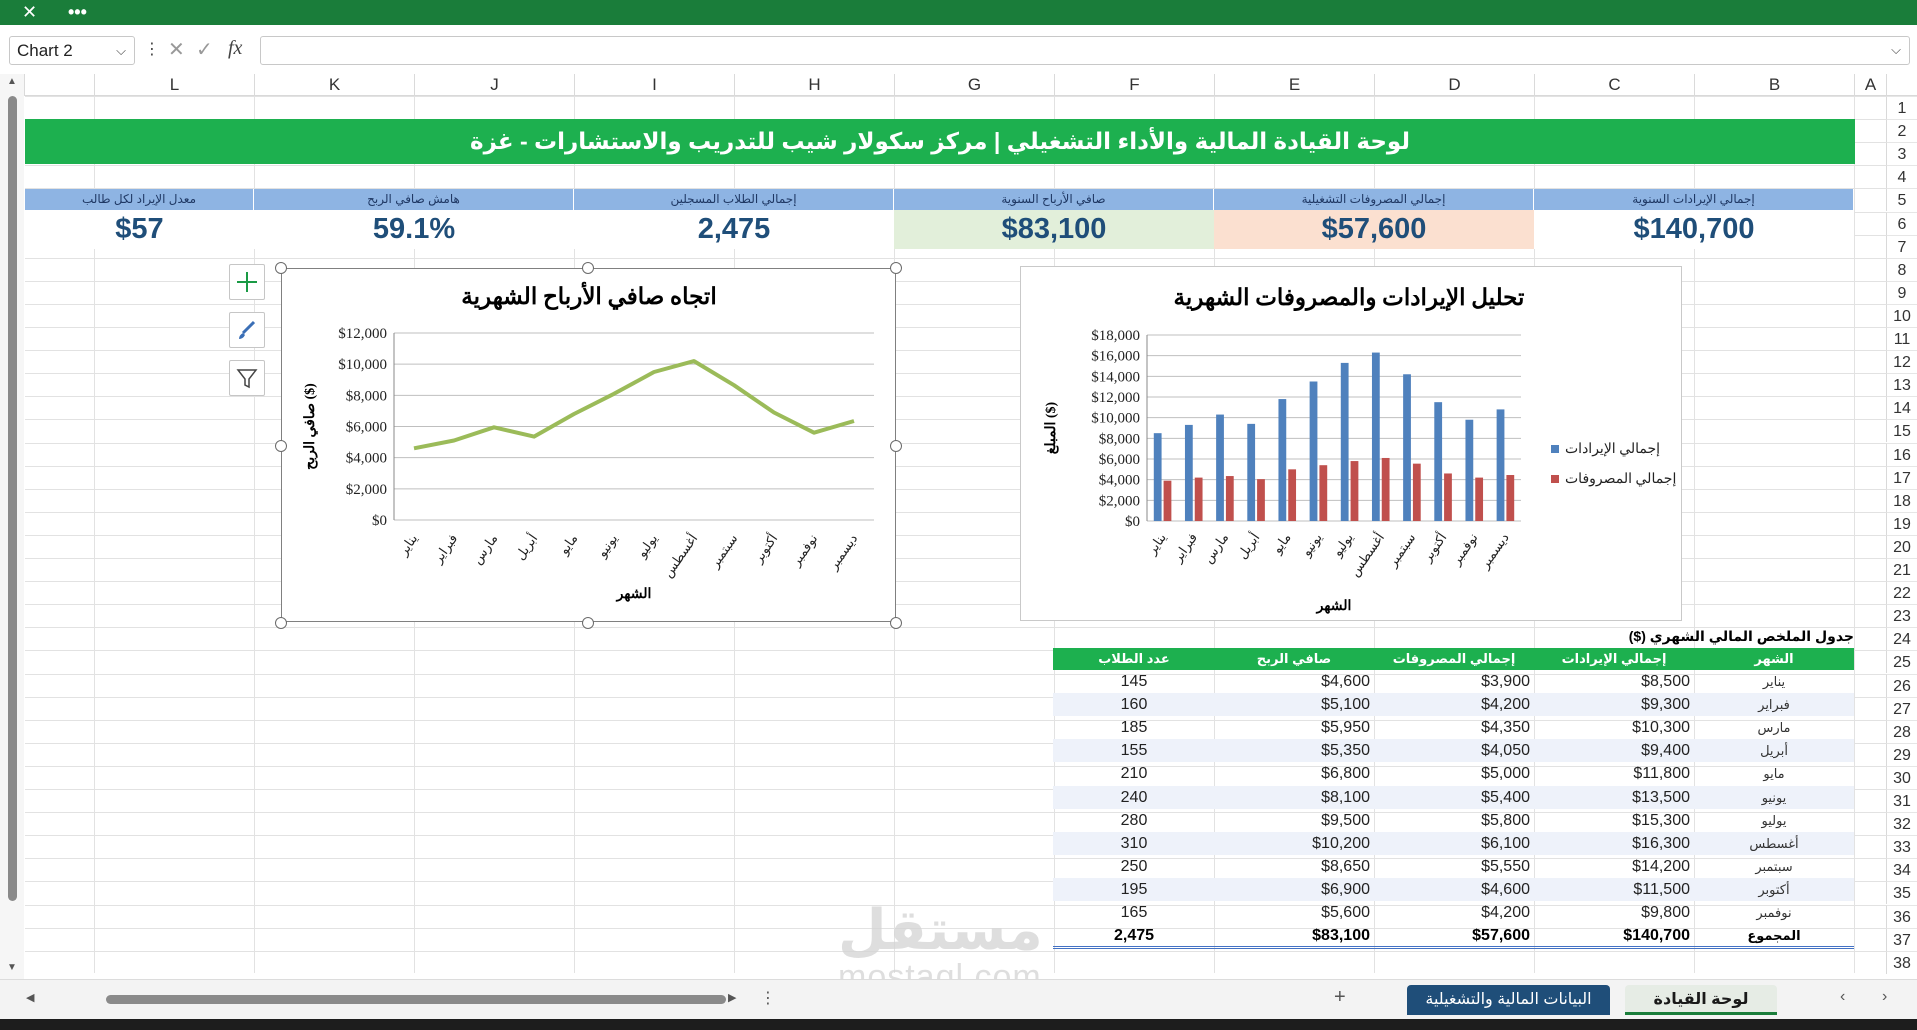 This screenshot has width=1917, height=1030. Describe the element at coordinates (1901, 800) in the screenshot. I see `row-header-cell: 31` at that location.